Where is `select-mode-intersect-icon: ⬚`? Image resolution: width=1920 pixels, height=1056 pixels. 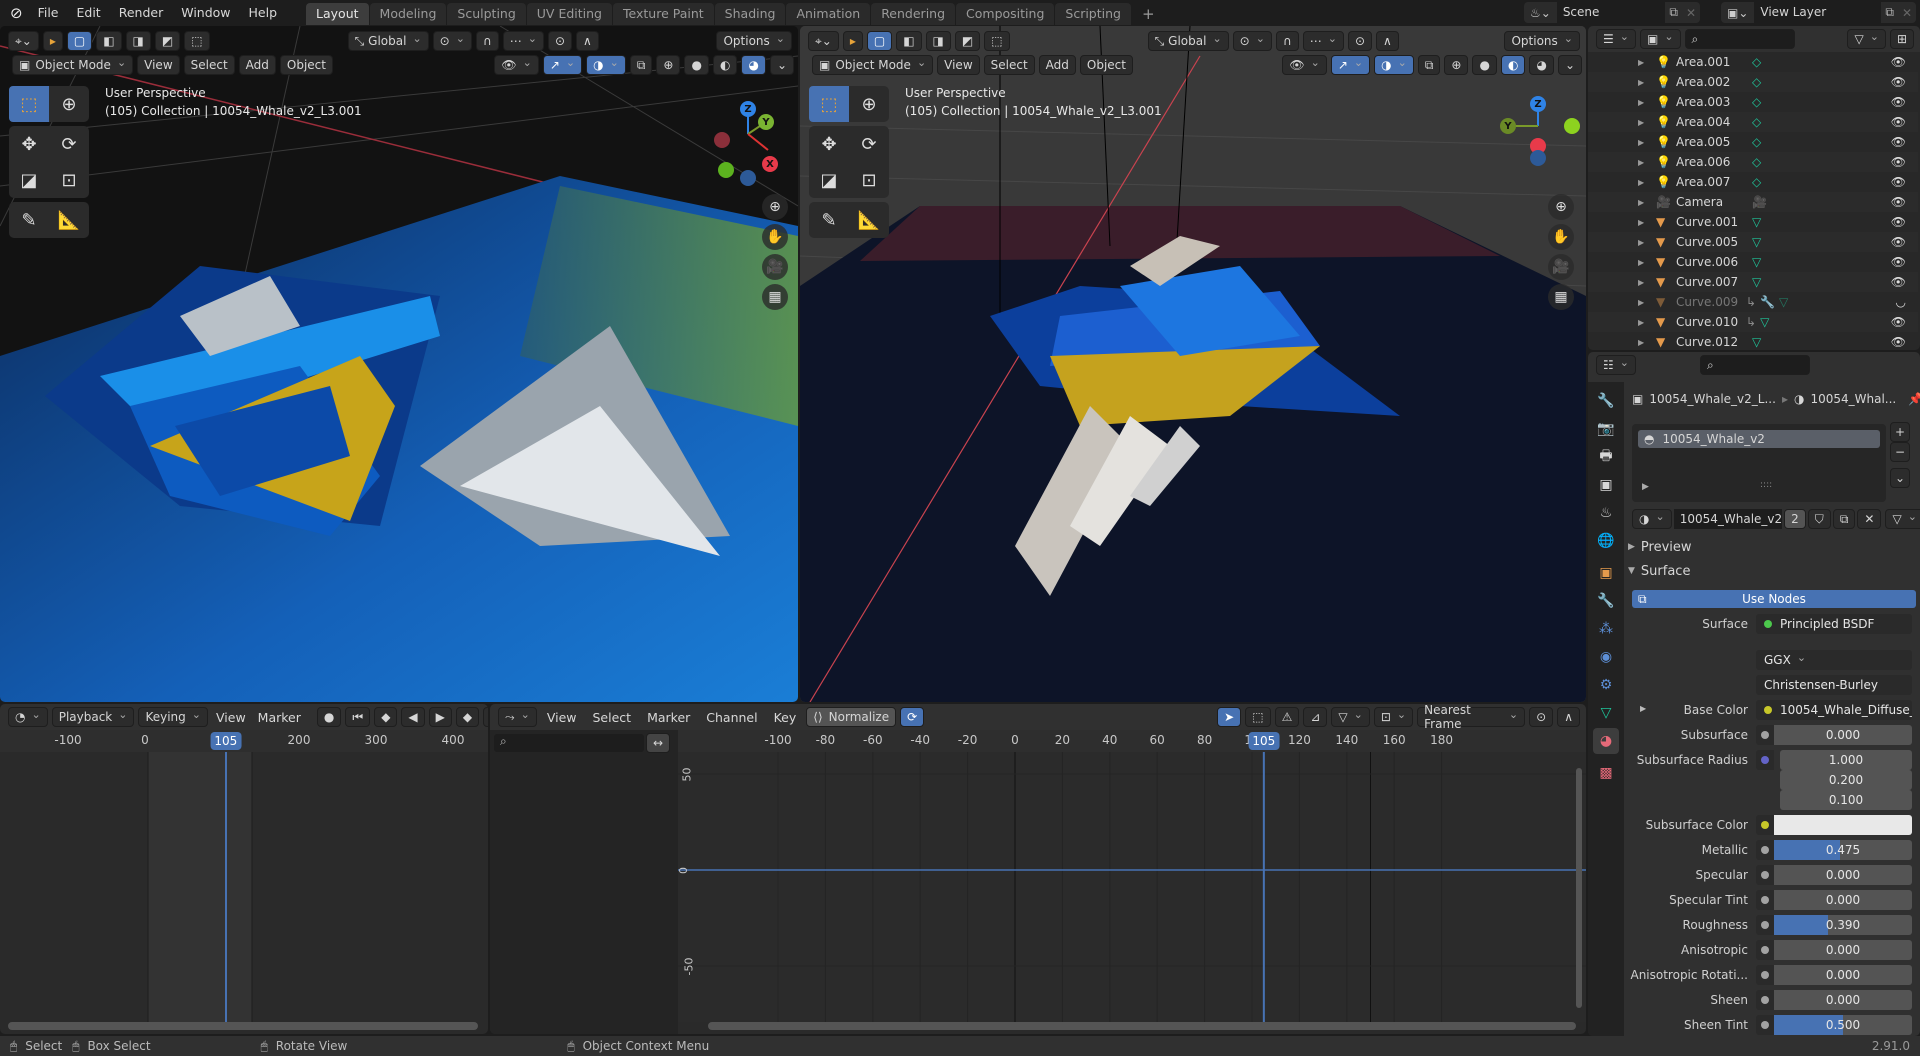
select-mode-intersect-icon: ⬚ is located at coordinates (197, 41).